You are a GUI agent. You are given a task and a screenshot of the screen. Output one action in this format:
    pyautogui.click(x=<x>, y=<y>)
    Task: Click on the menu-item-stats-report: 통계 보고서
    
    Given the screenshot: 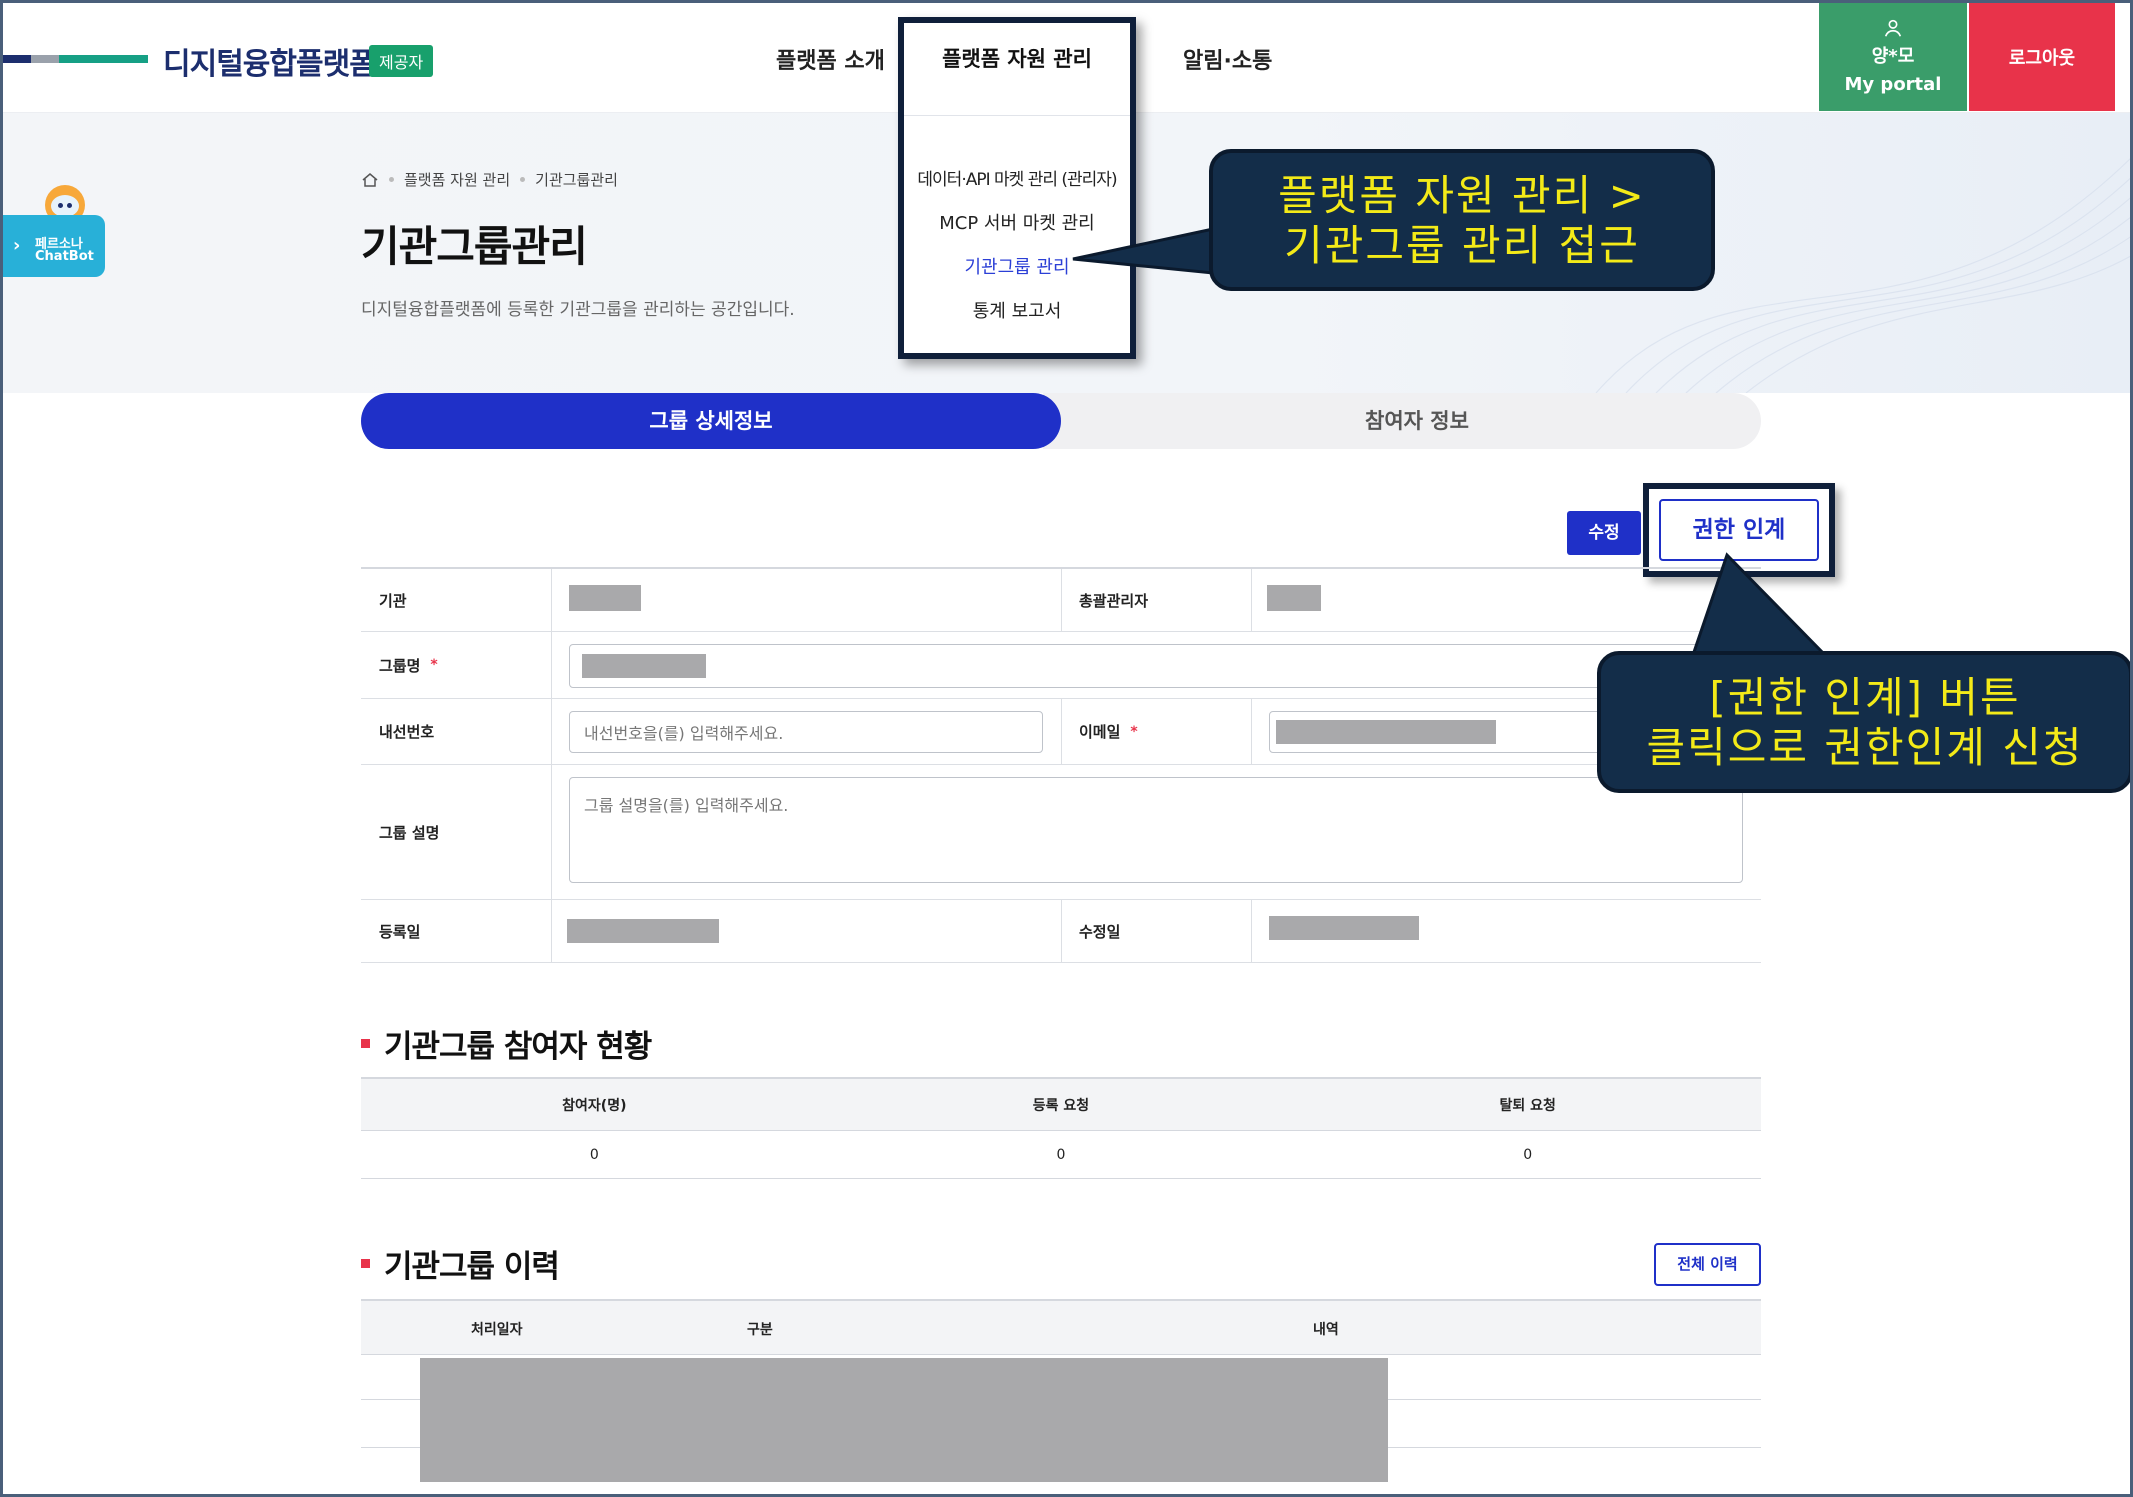 What is the action you would take?
    pyautogui.click(x=1017, y=310)
    